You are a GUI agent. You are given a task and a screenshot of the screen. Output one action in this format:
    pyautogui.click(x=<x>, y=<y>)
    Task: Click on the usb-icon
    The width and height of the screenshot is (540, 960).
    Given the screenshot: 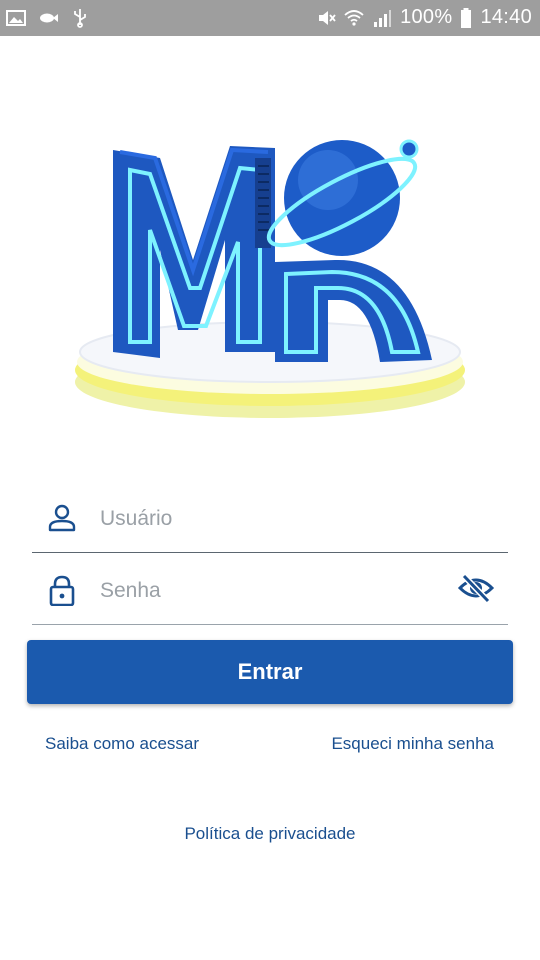 What is the action you would take?
    pyautogui.click(x=80, y=18)
    